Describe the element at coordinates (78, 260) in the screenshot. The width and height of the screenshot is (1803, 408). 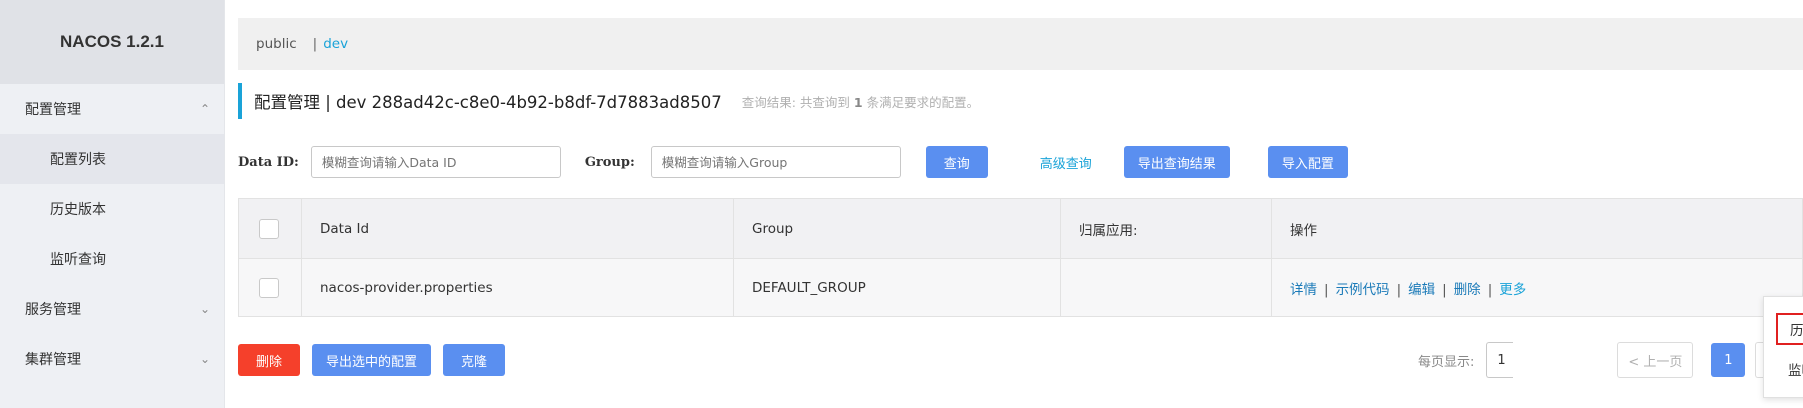
I see `sidebar-item-label: 监听查询` at that location.